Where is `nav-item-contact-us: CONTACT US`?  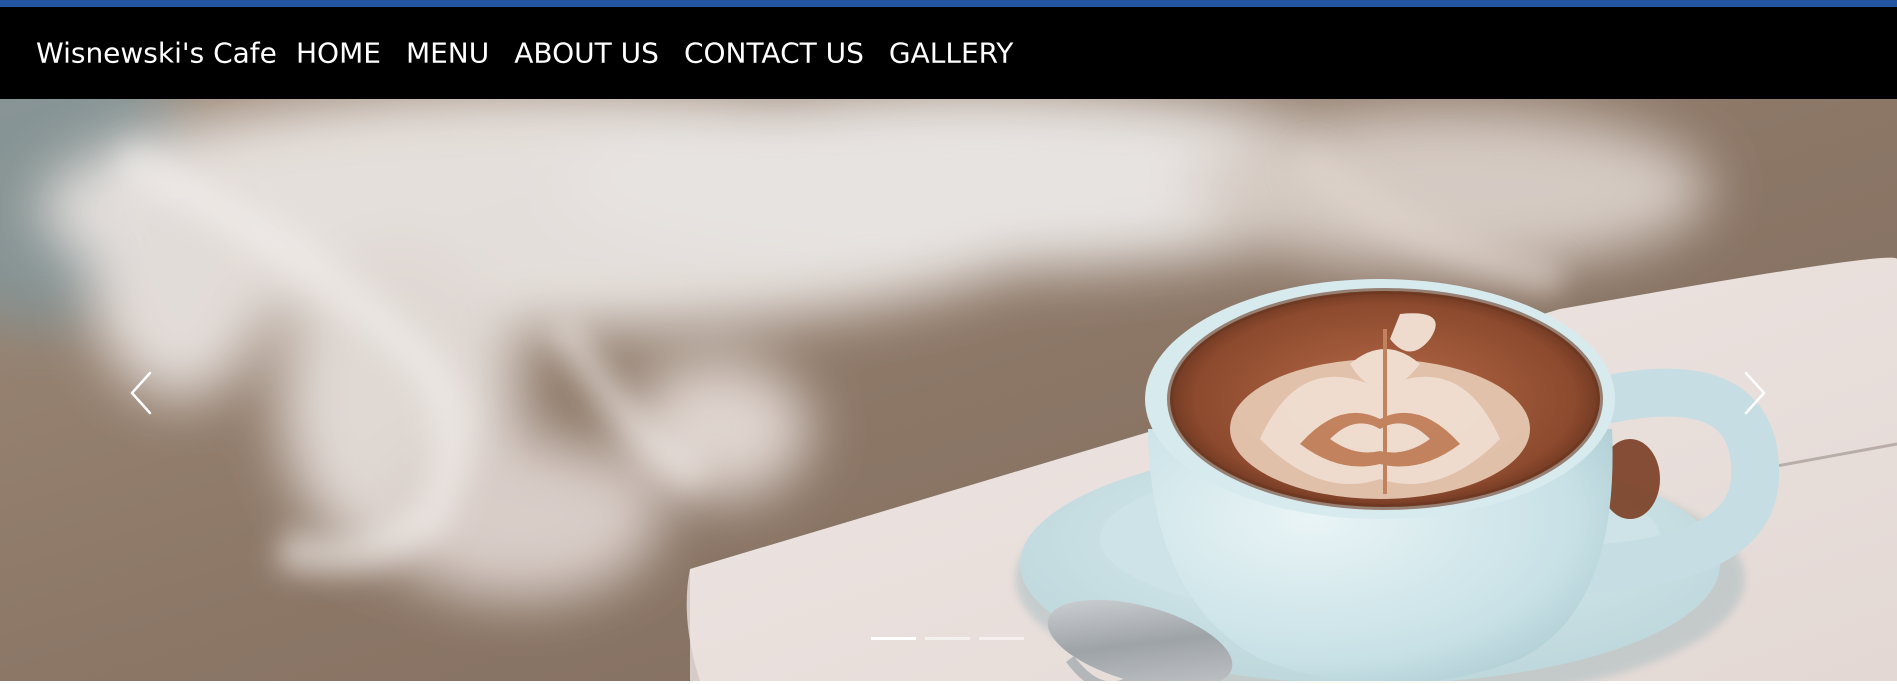
nav-item-contact-us: CONTACT US is located at coordinates (774, 53).